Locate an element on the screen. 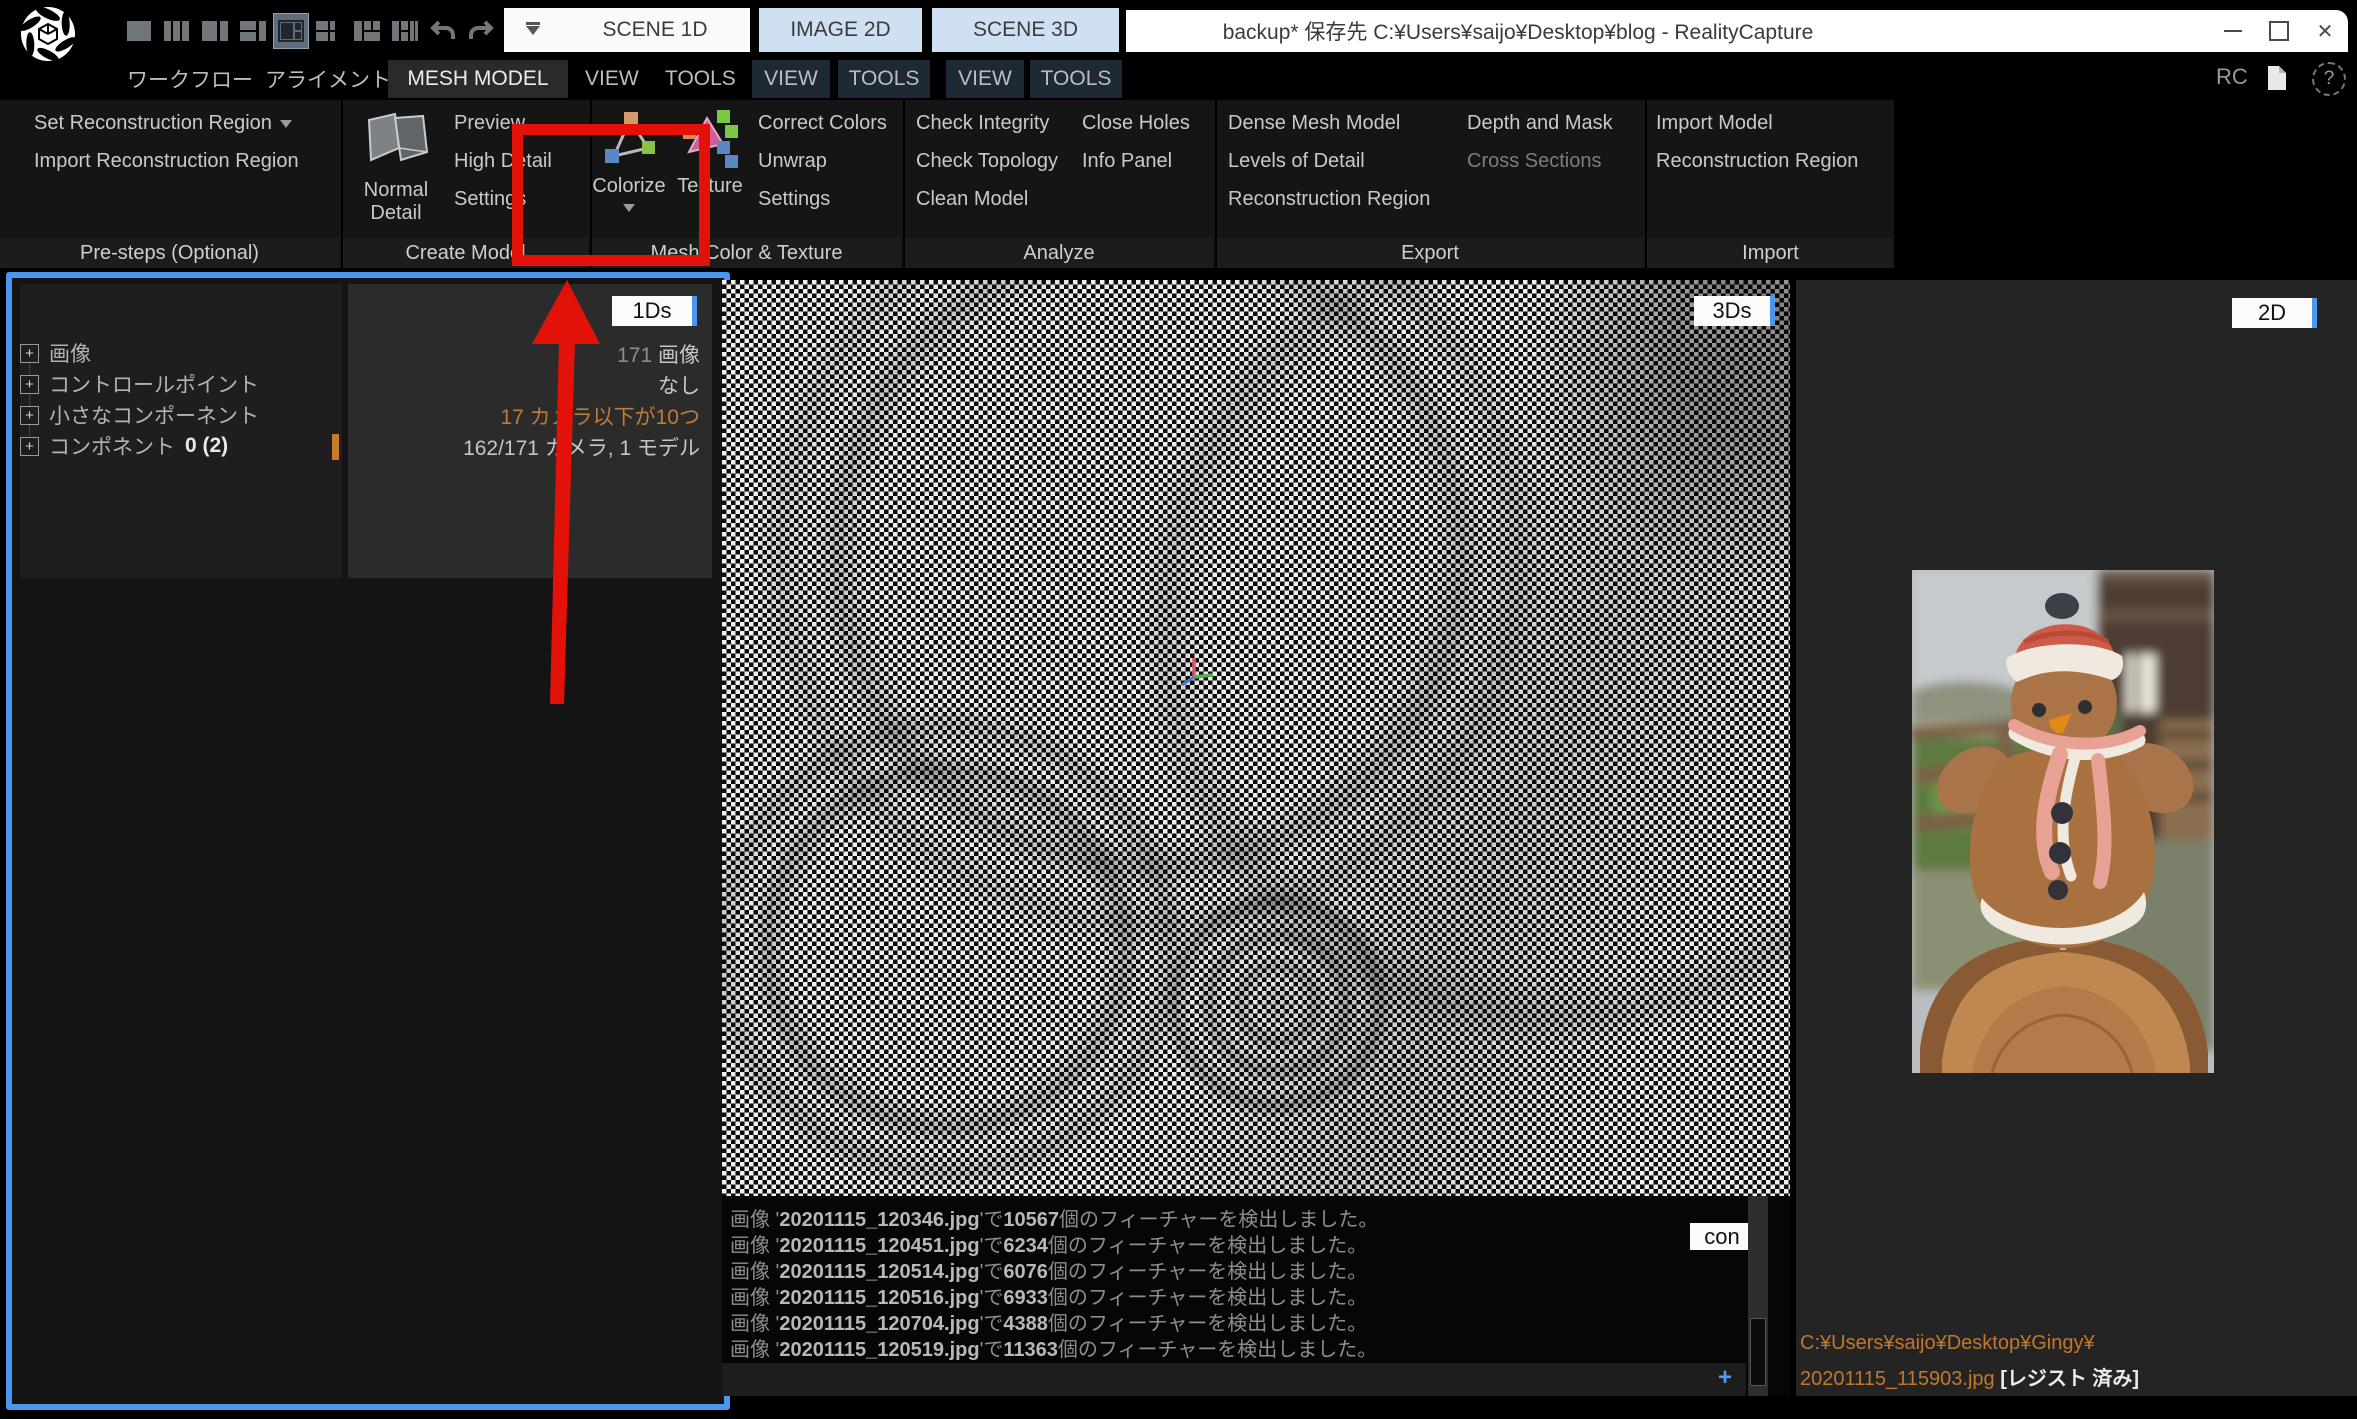  tab-image-2d: IMAGE 2D is located at coordinates (840, 30).